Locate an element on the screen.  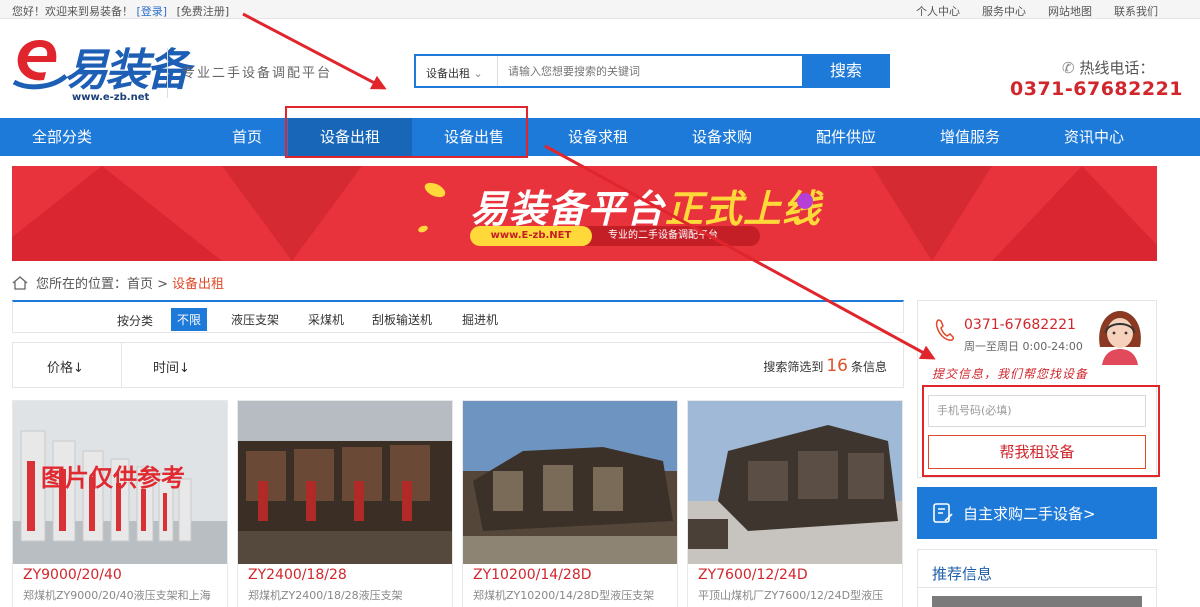
nav-item-want-buy: 设备求购 is located at coordinates (722, 137).